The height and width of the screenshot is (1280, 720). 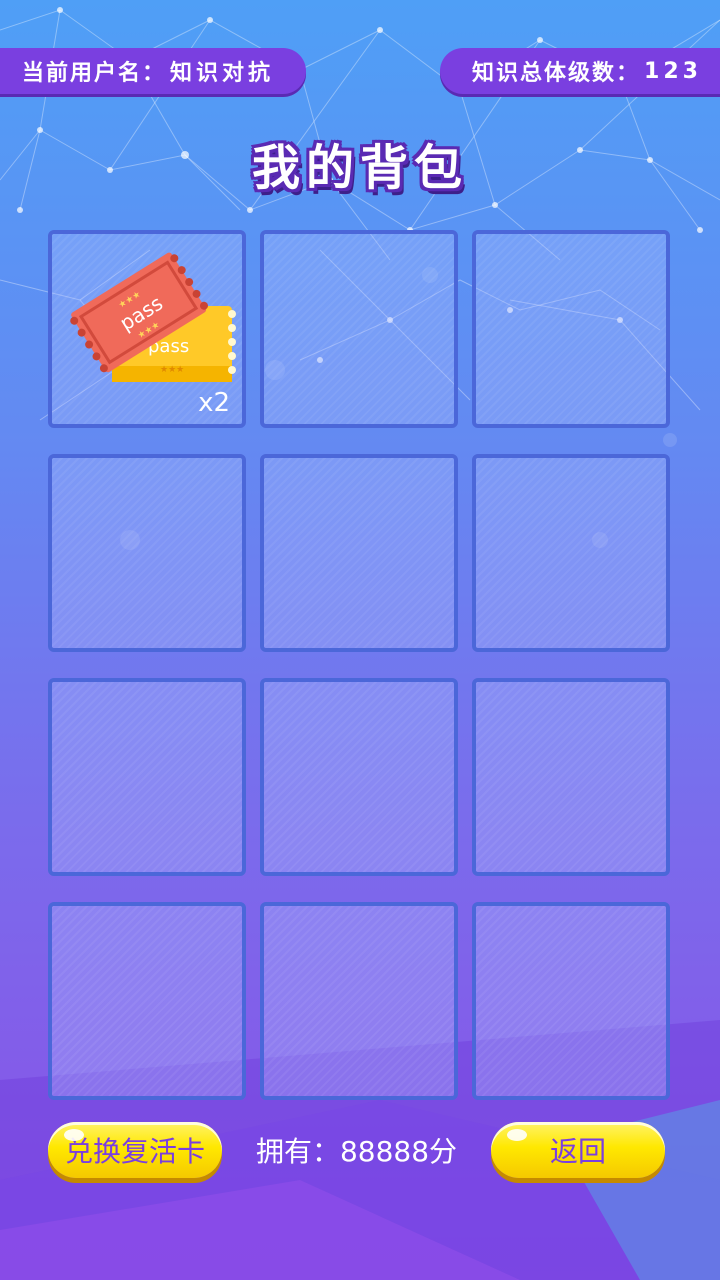 I want to click on back-button: 返回, so click(x=578, y=1150).